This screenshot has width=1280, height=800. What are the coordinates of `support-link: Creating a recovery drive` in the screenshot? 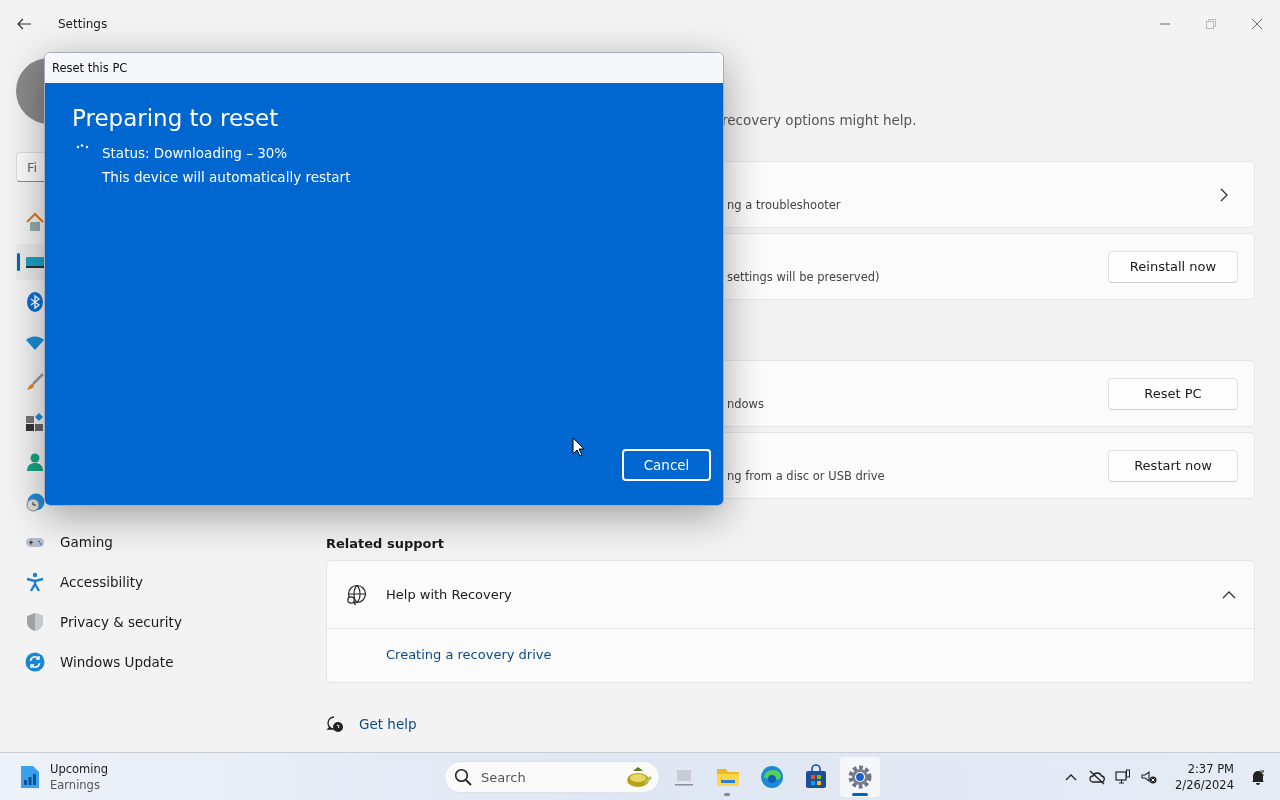 It's located at (469, 654).